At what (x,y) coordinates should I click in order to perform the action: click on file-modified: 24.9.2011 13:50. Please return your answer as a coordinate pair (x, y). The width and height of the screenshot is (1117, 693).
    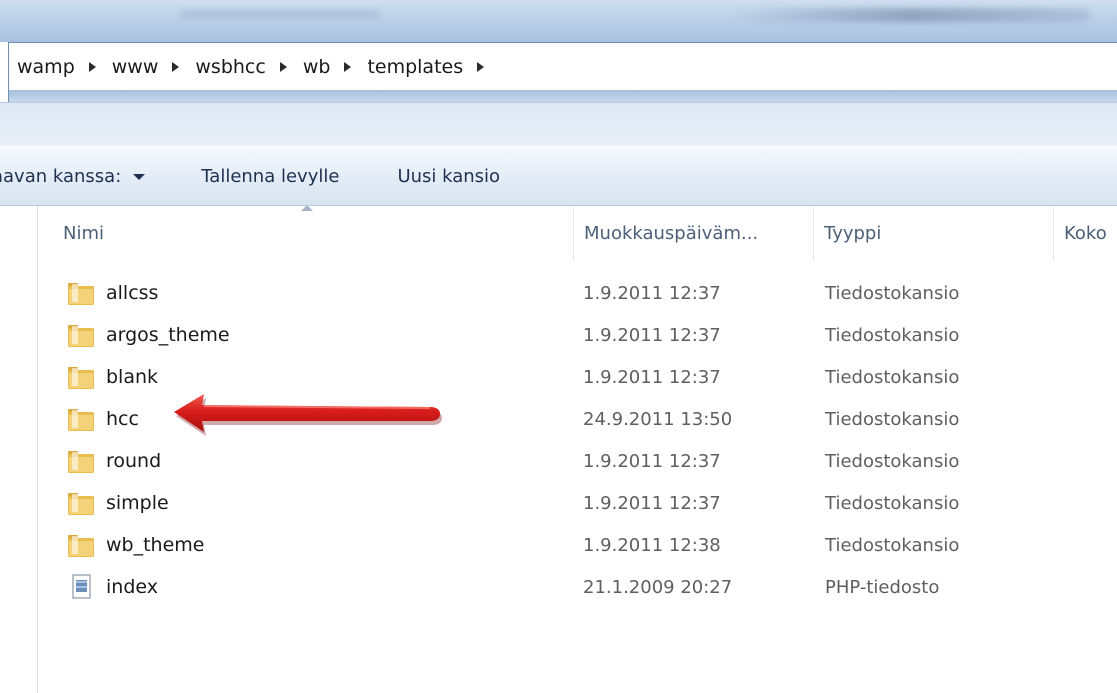
    Looking at the image, I should click on (658, 419).